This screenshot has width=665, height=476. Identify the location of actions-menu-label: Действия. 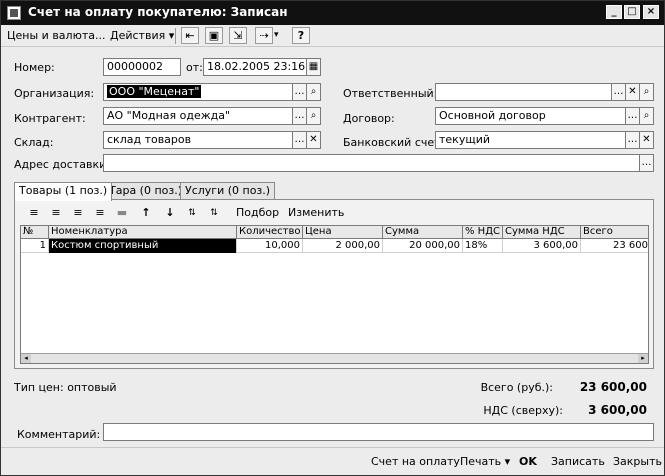
(138, 35).